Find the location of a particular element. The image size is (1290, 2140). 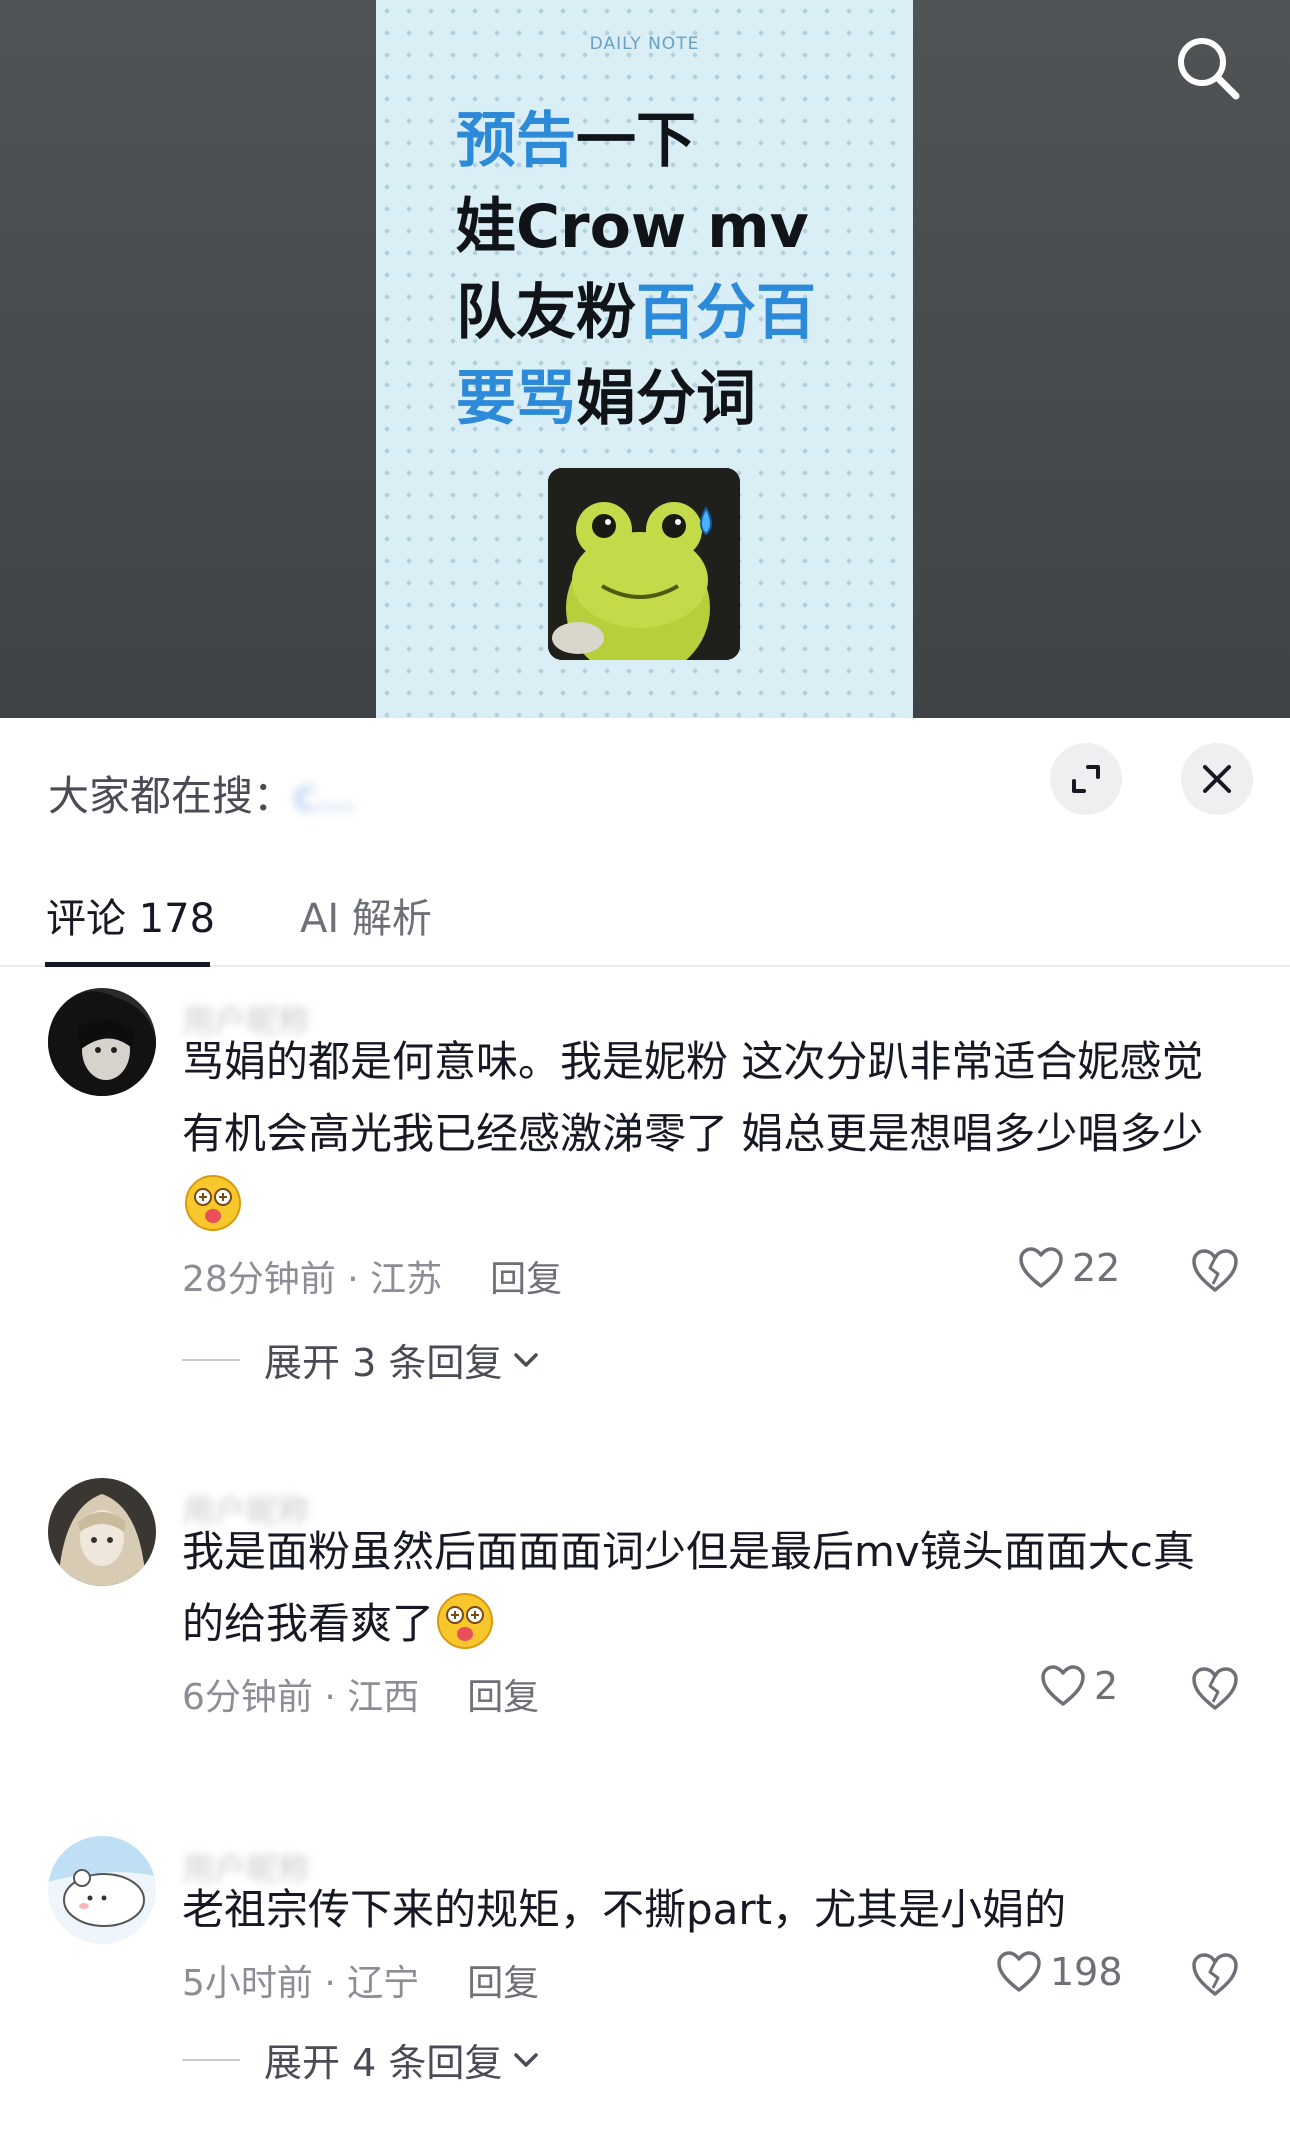

like-count: 22 is located at coordinates (1096, 1268).